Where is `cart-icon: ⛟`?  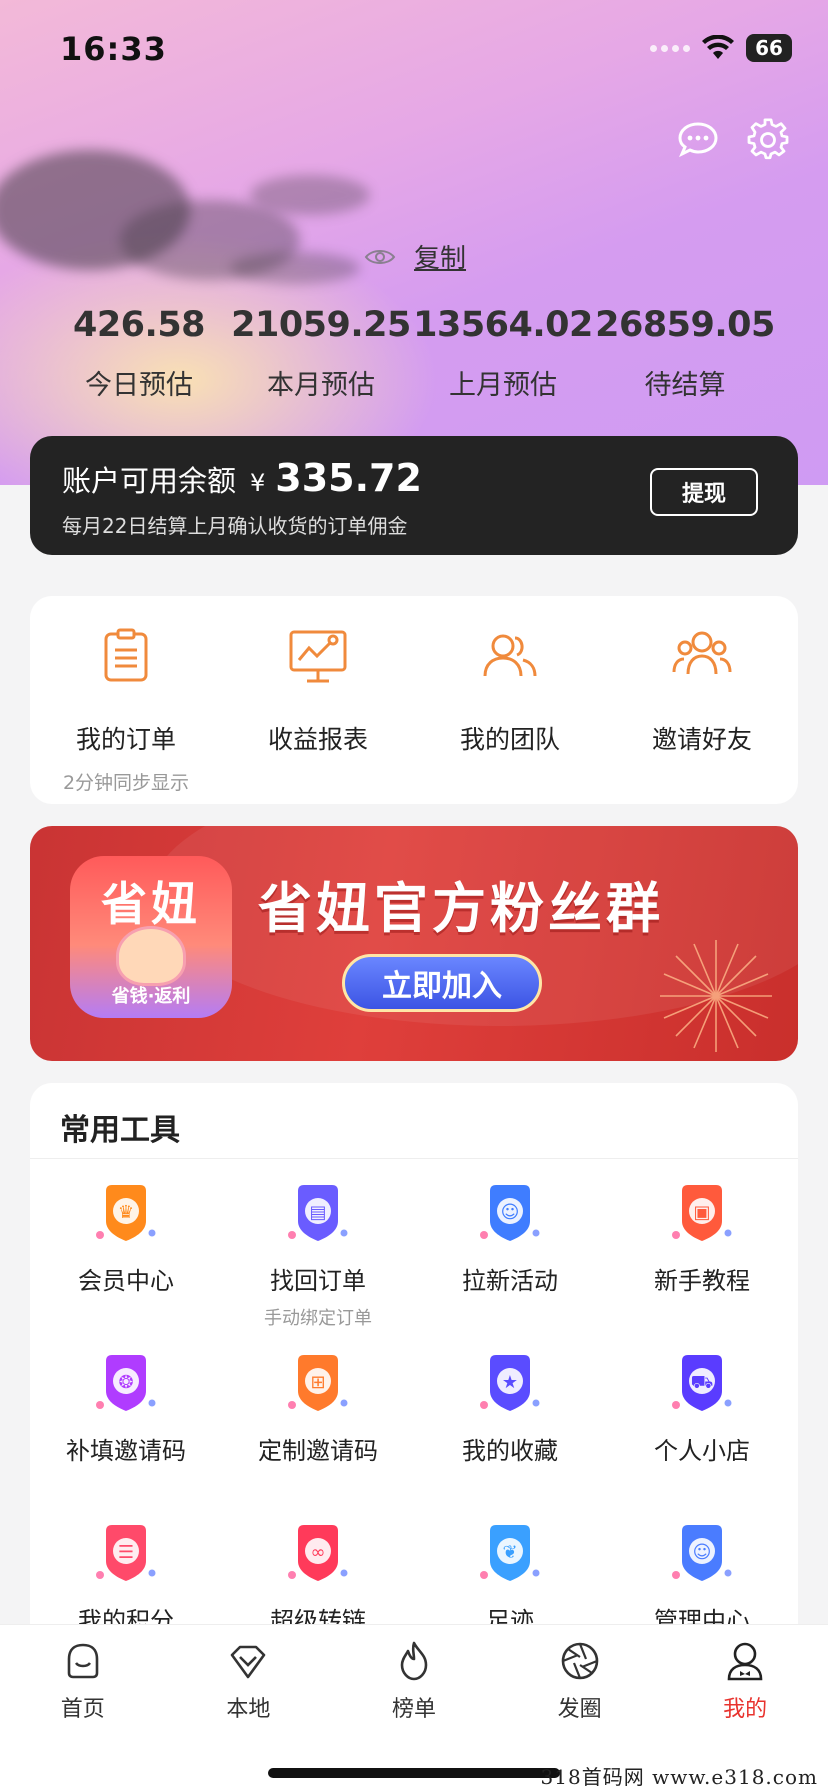 cart-icon: ⛟ is located at coordinates (702, 1383).